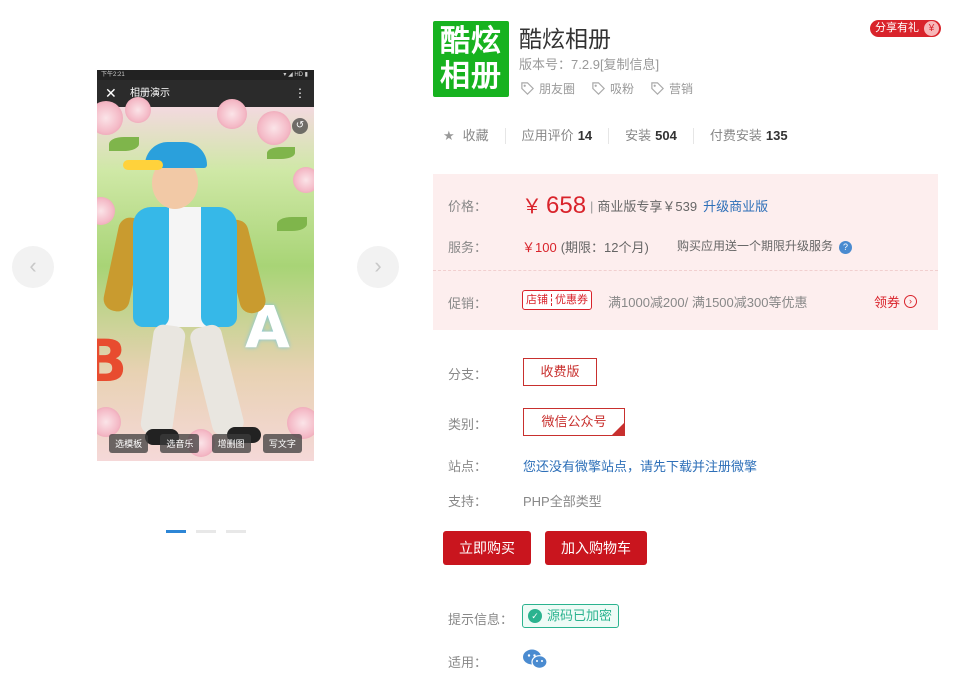  Describe the element at coordinates (547, 135) in the screenshot. I see `rating-label: 应用评价` at that location.